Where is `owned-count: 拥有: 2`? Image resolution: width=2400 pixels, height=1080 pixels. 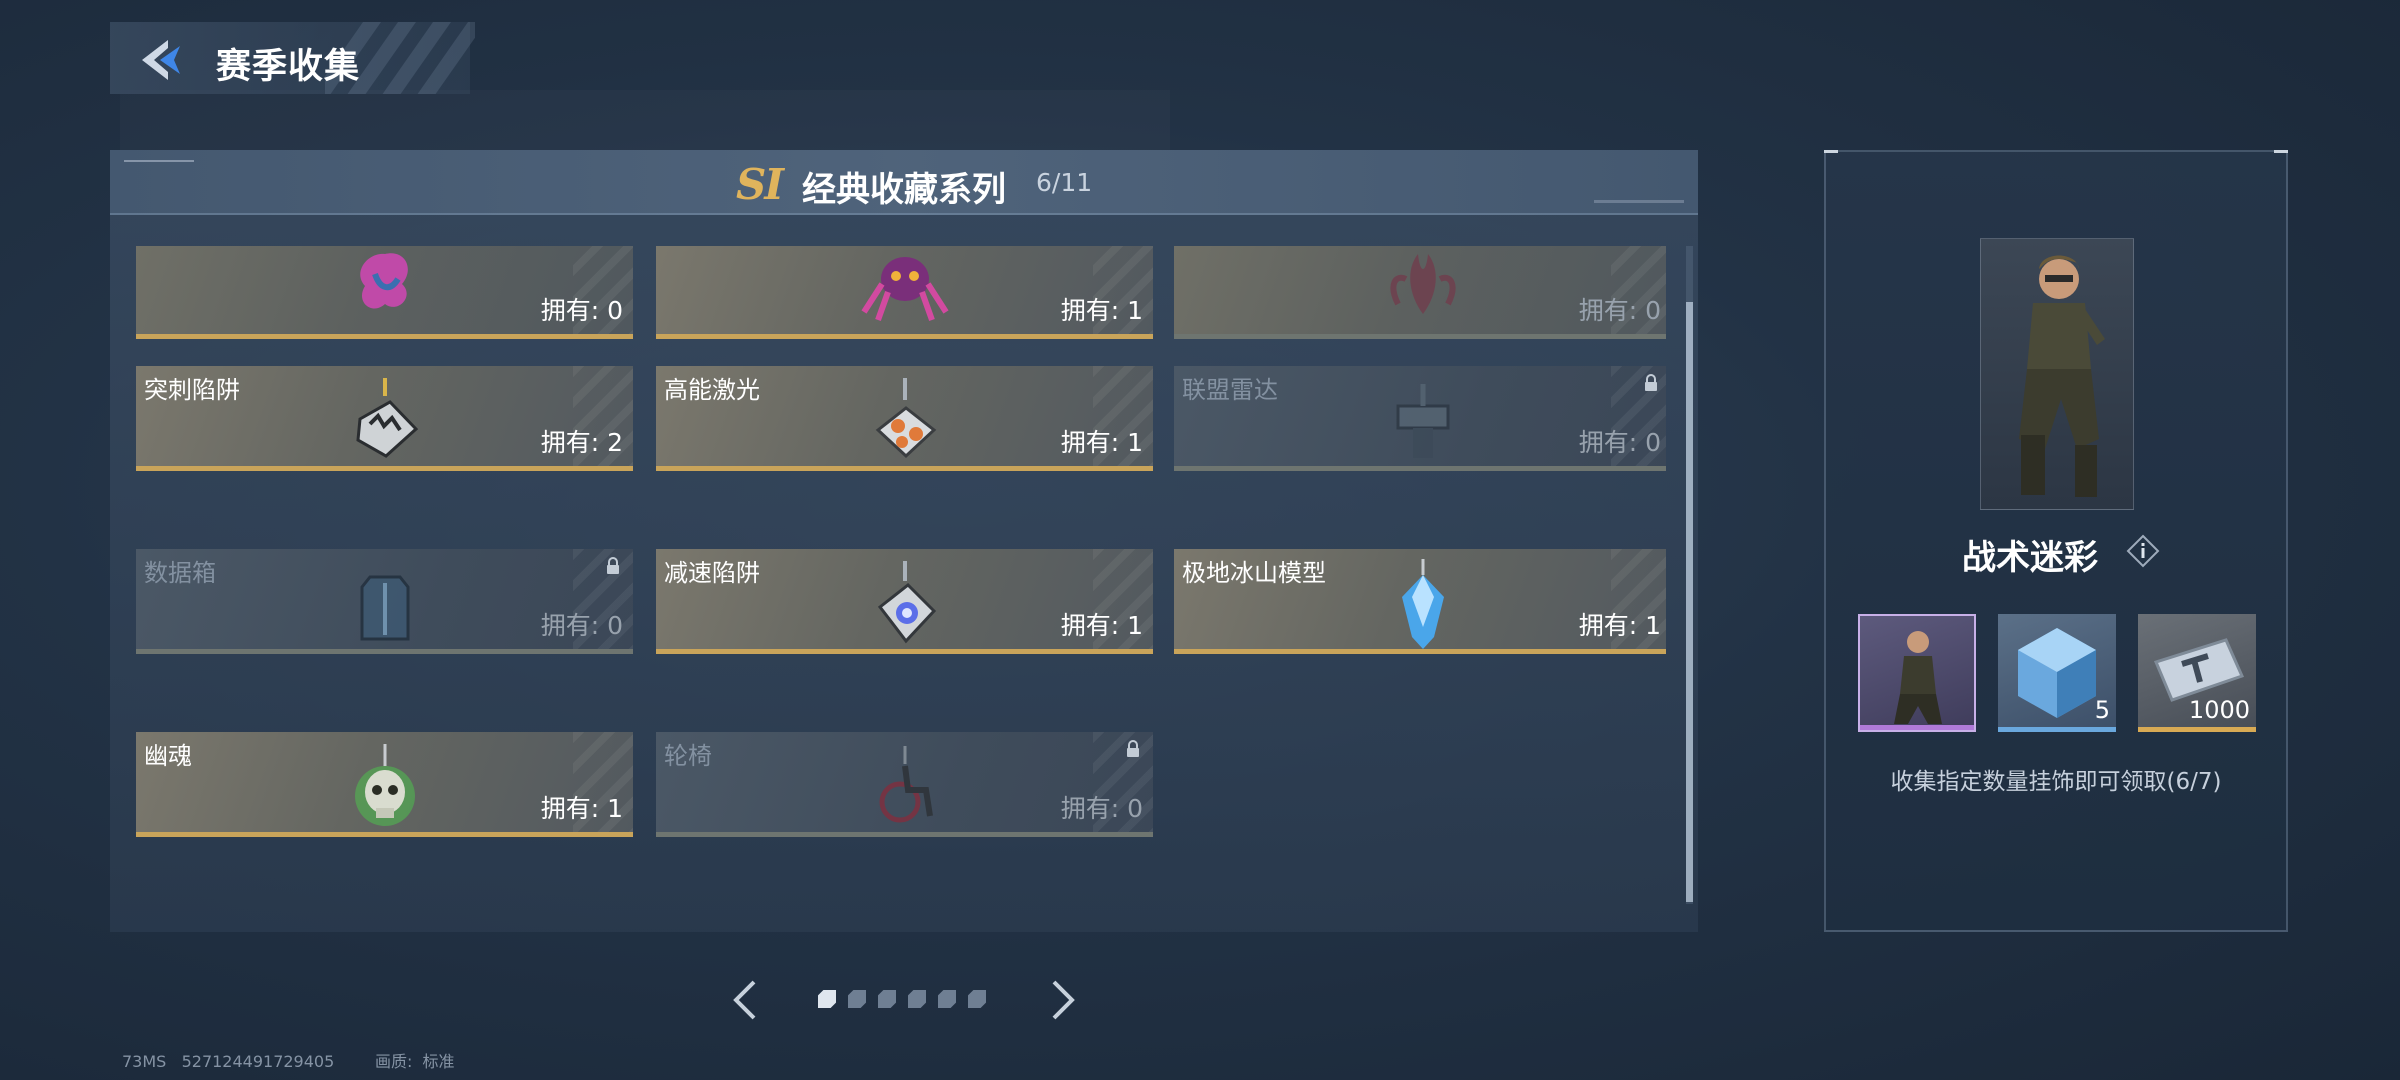
owned-count: 拥有: 2 is located at coordinates (581, 442).